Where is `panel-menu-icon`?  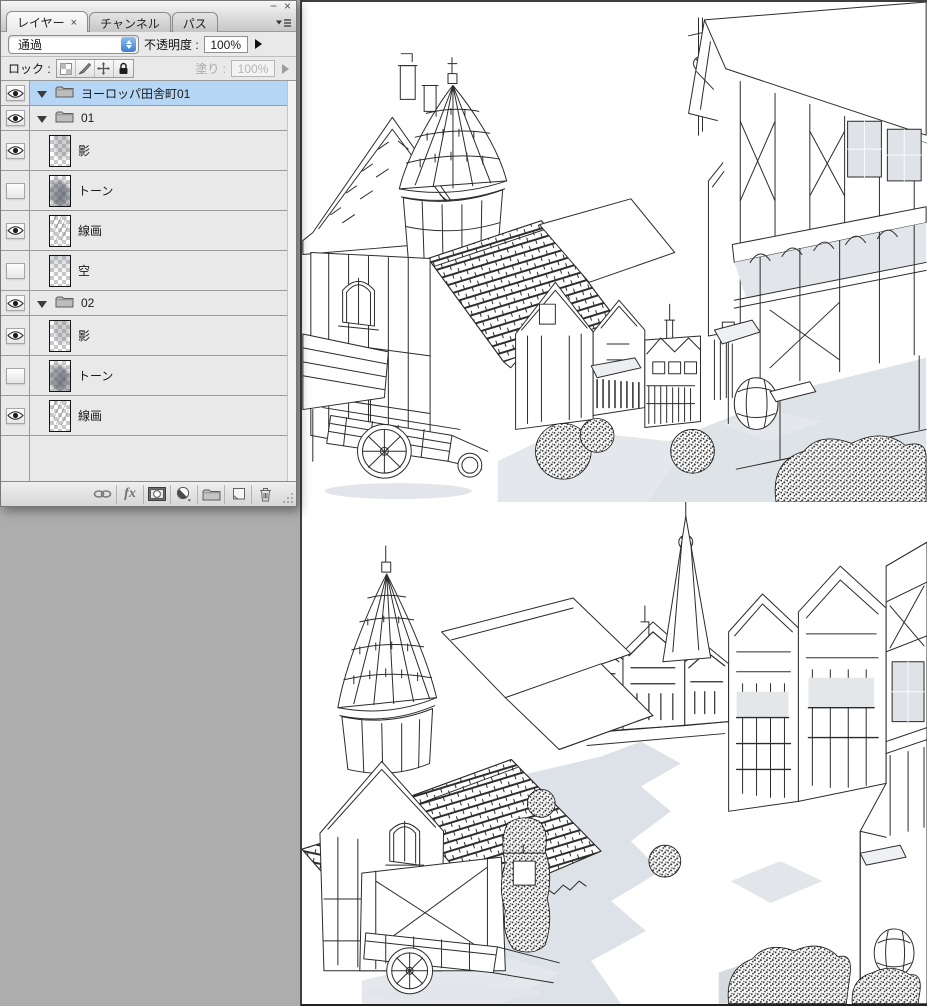 panel-menu-icon is located at coordinates (283, 22).